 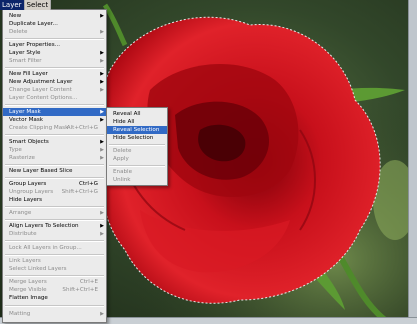 I want to click on menu-item-label: Layer Mask, so click(x=25, y=112).